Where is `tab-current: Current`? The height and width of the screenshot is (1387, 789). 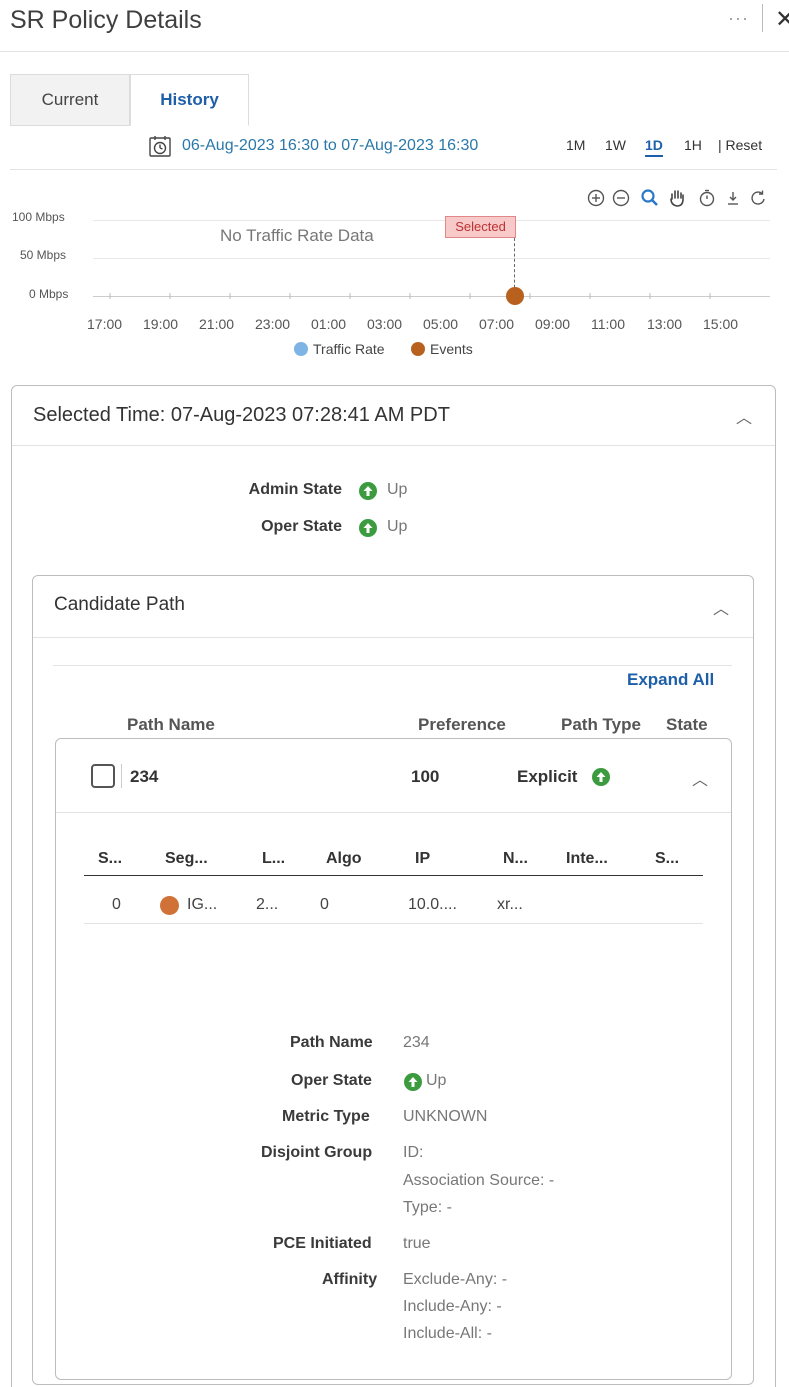
tab-current: Current is located at coordinates (70, 100).